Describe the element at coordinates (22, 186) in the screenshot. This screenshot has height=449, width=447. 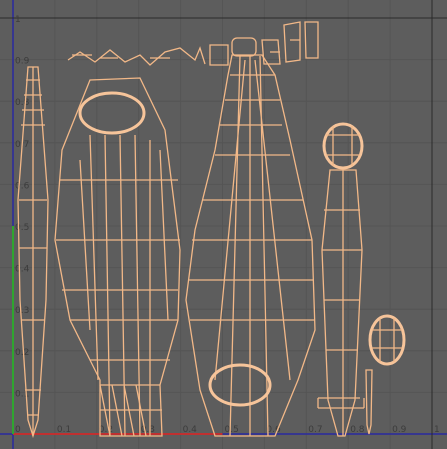
I see `y-axis-label: 0.6` at that location.